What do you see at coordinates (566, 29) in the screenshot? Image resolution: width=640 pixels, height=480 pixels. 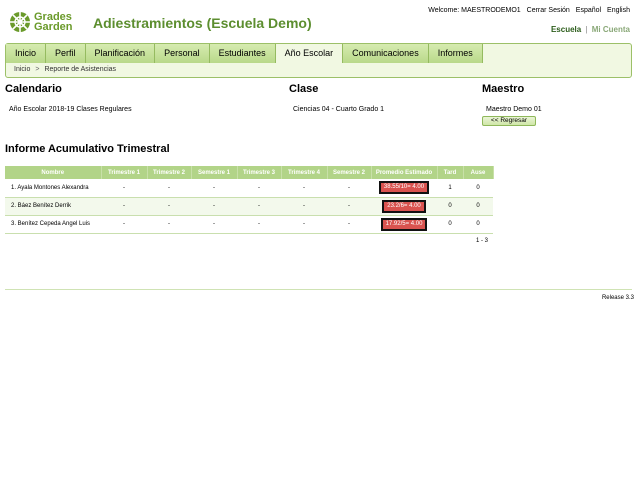 I see `account-school-link: Escuela` at bounding box center [566, 29].